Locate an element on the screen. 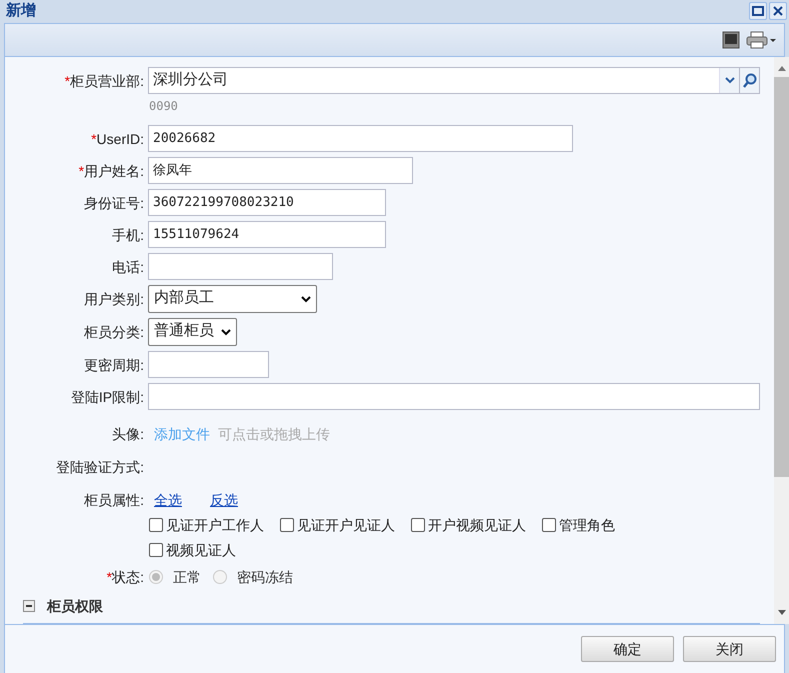 The height and width of the screenshot is (673, 789). search-icon is located at coordinates (749, 80).